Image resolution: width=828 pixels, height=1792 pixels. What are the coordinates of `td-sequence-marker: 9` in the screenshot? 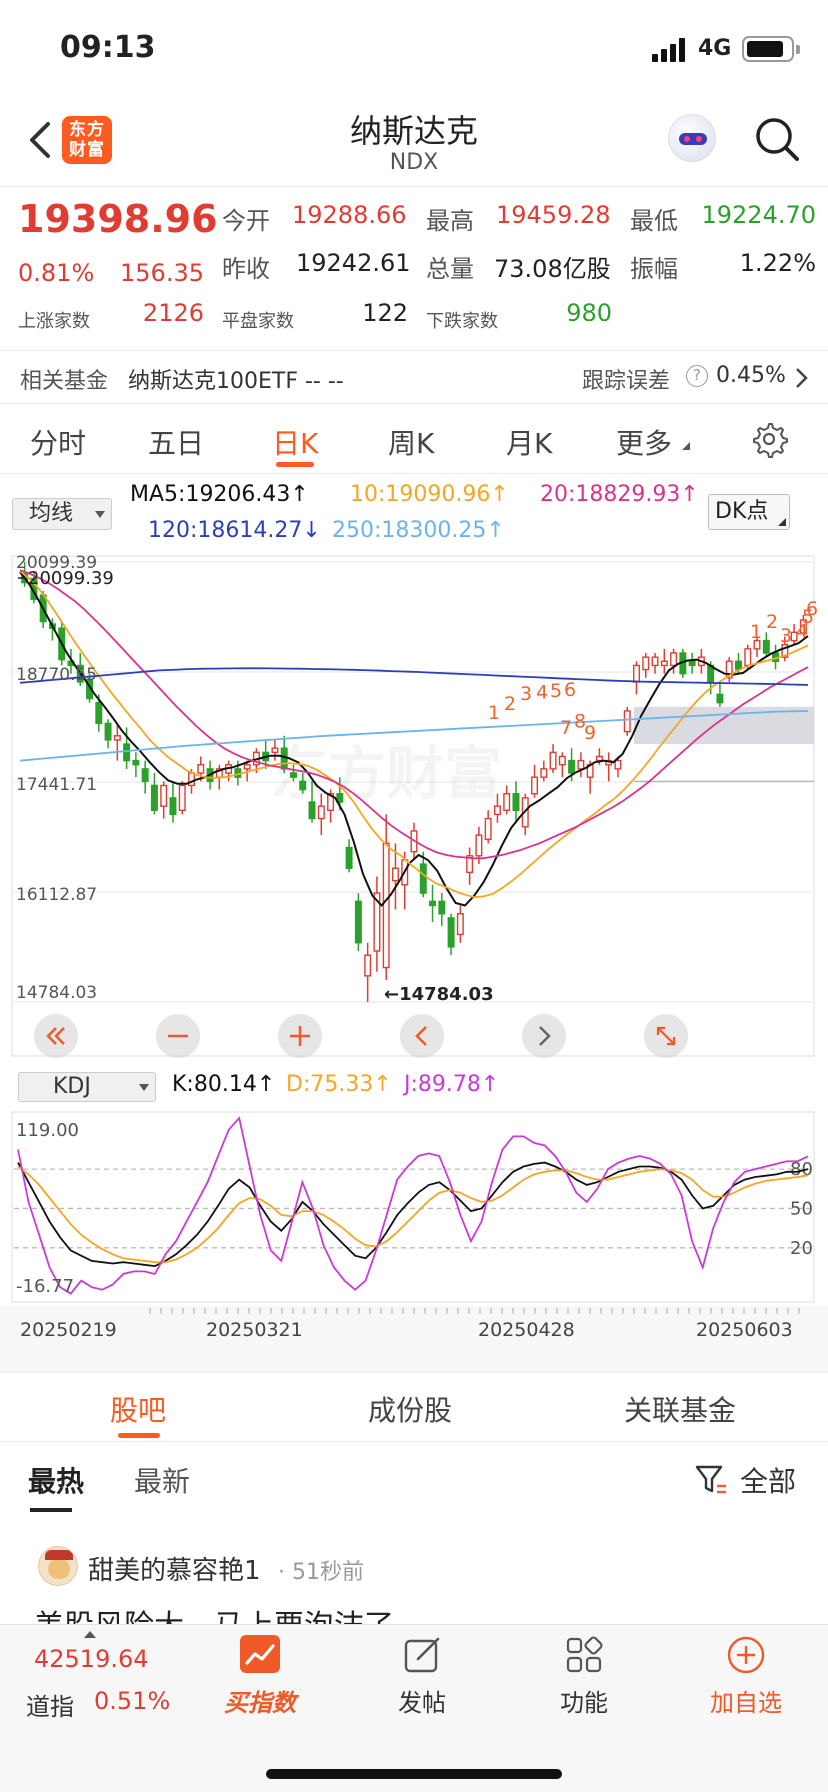 It's located at (590, 733).